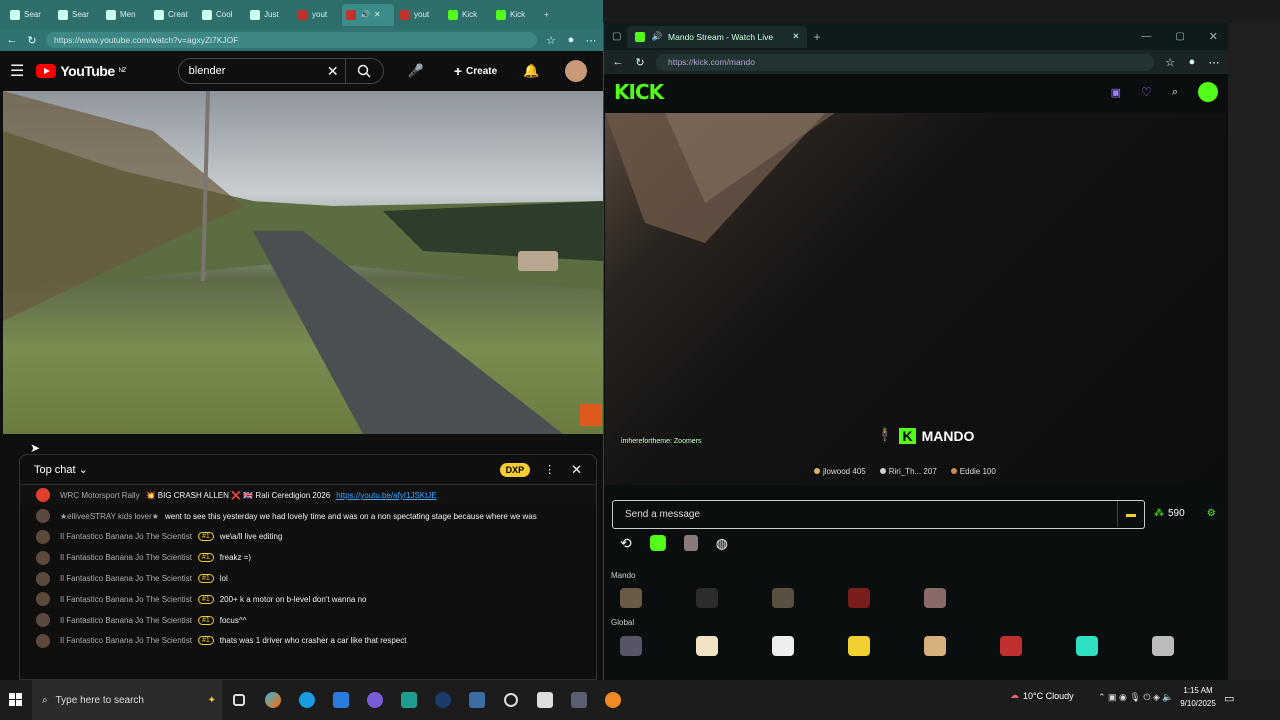  Describe the element at coordinates (1198, 697) in the screenshot. I see `taskbar-clock: 1:15 AM 9/10/2025` at that location.